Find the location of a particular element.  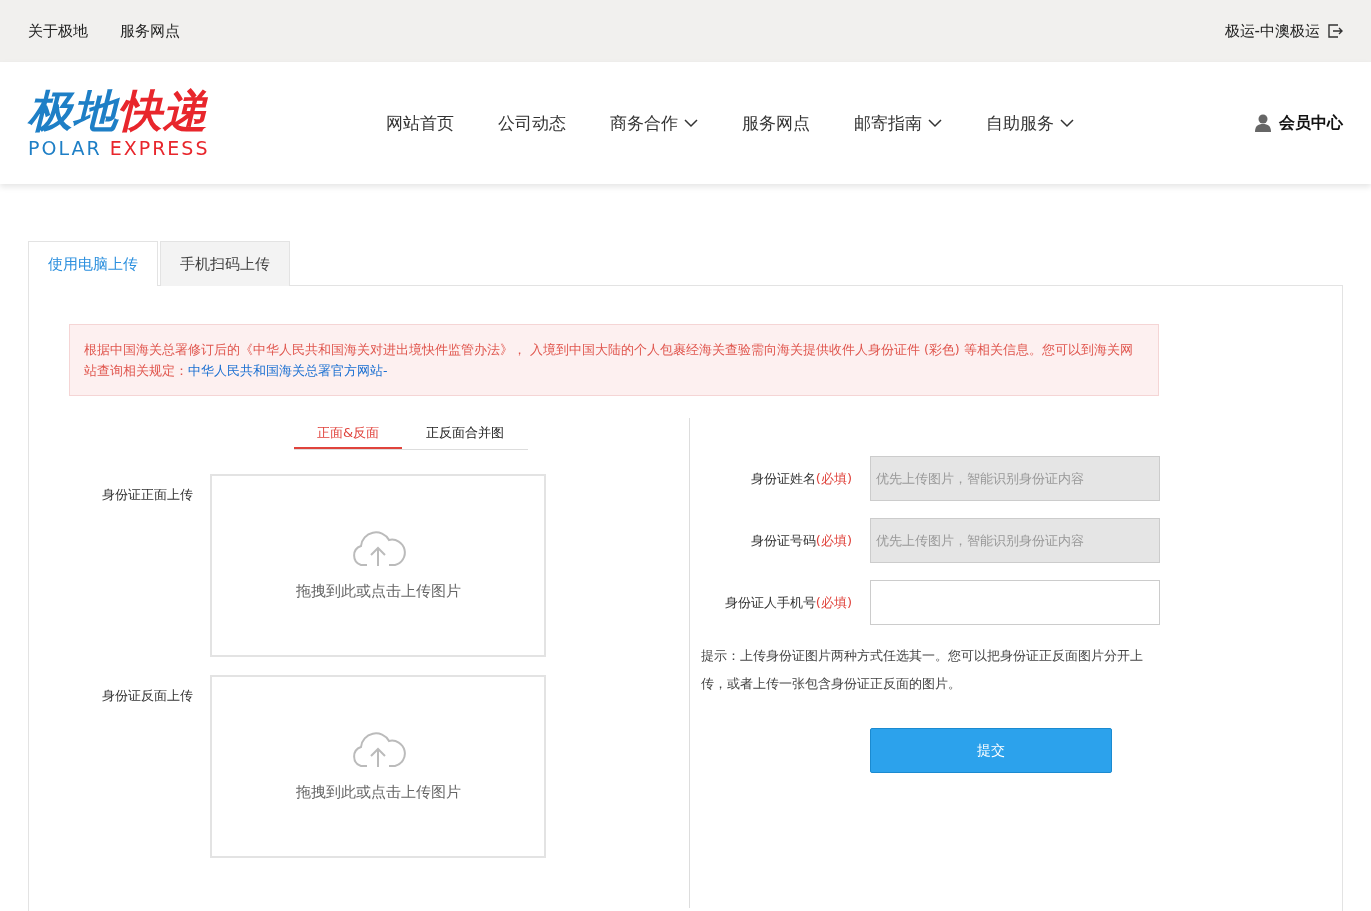

upload-mode-tab: 正面&反面 is located at coordinates (348, 433).